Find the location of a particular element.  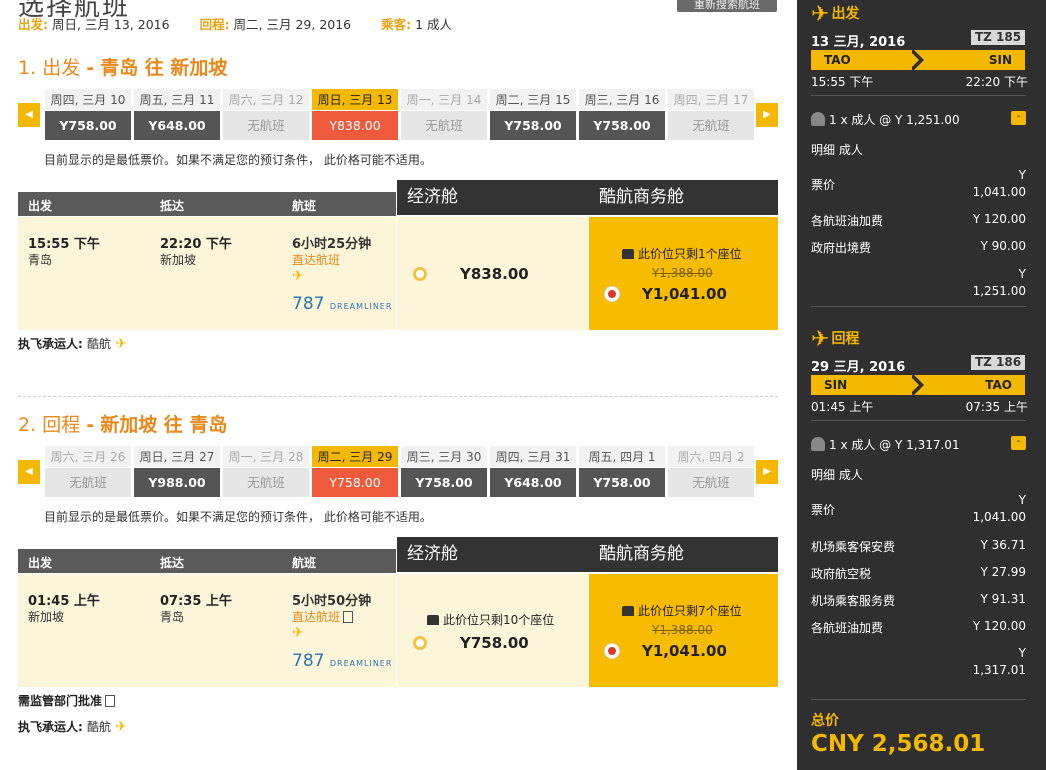

date-option-label: 周日, 三月 27 is located at coordinates (177, 457).